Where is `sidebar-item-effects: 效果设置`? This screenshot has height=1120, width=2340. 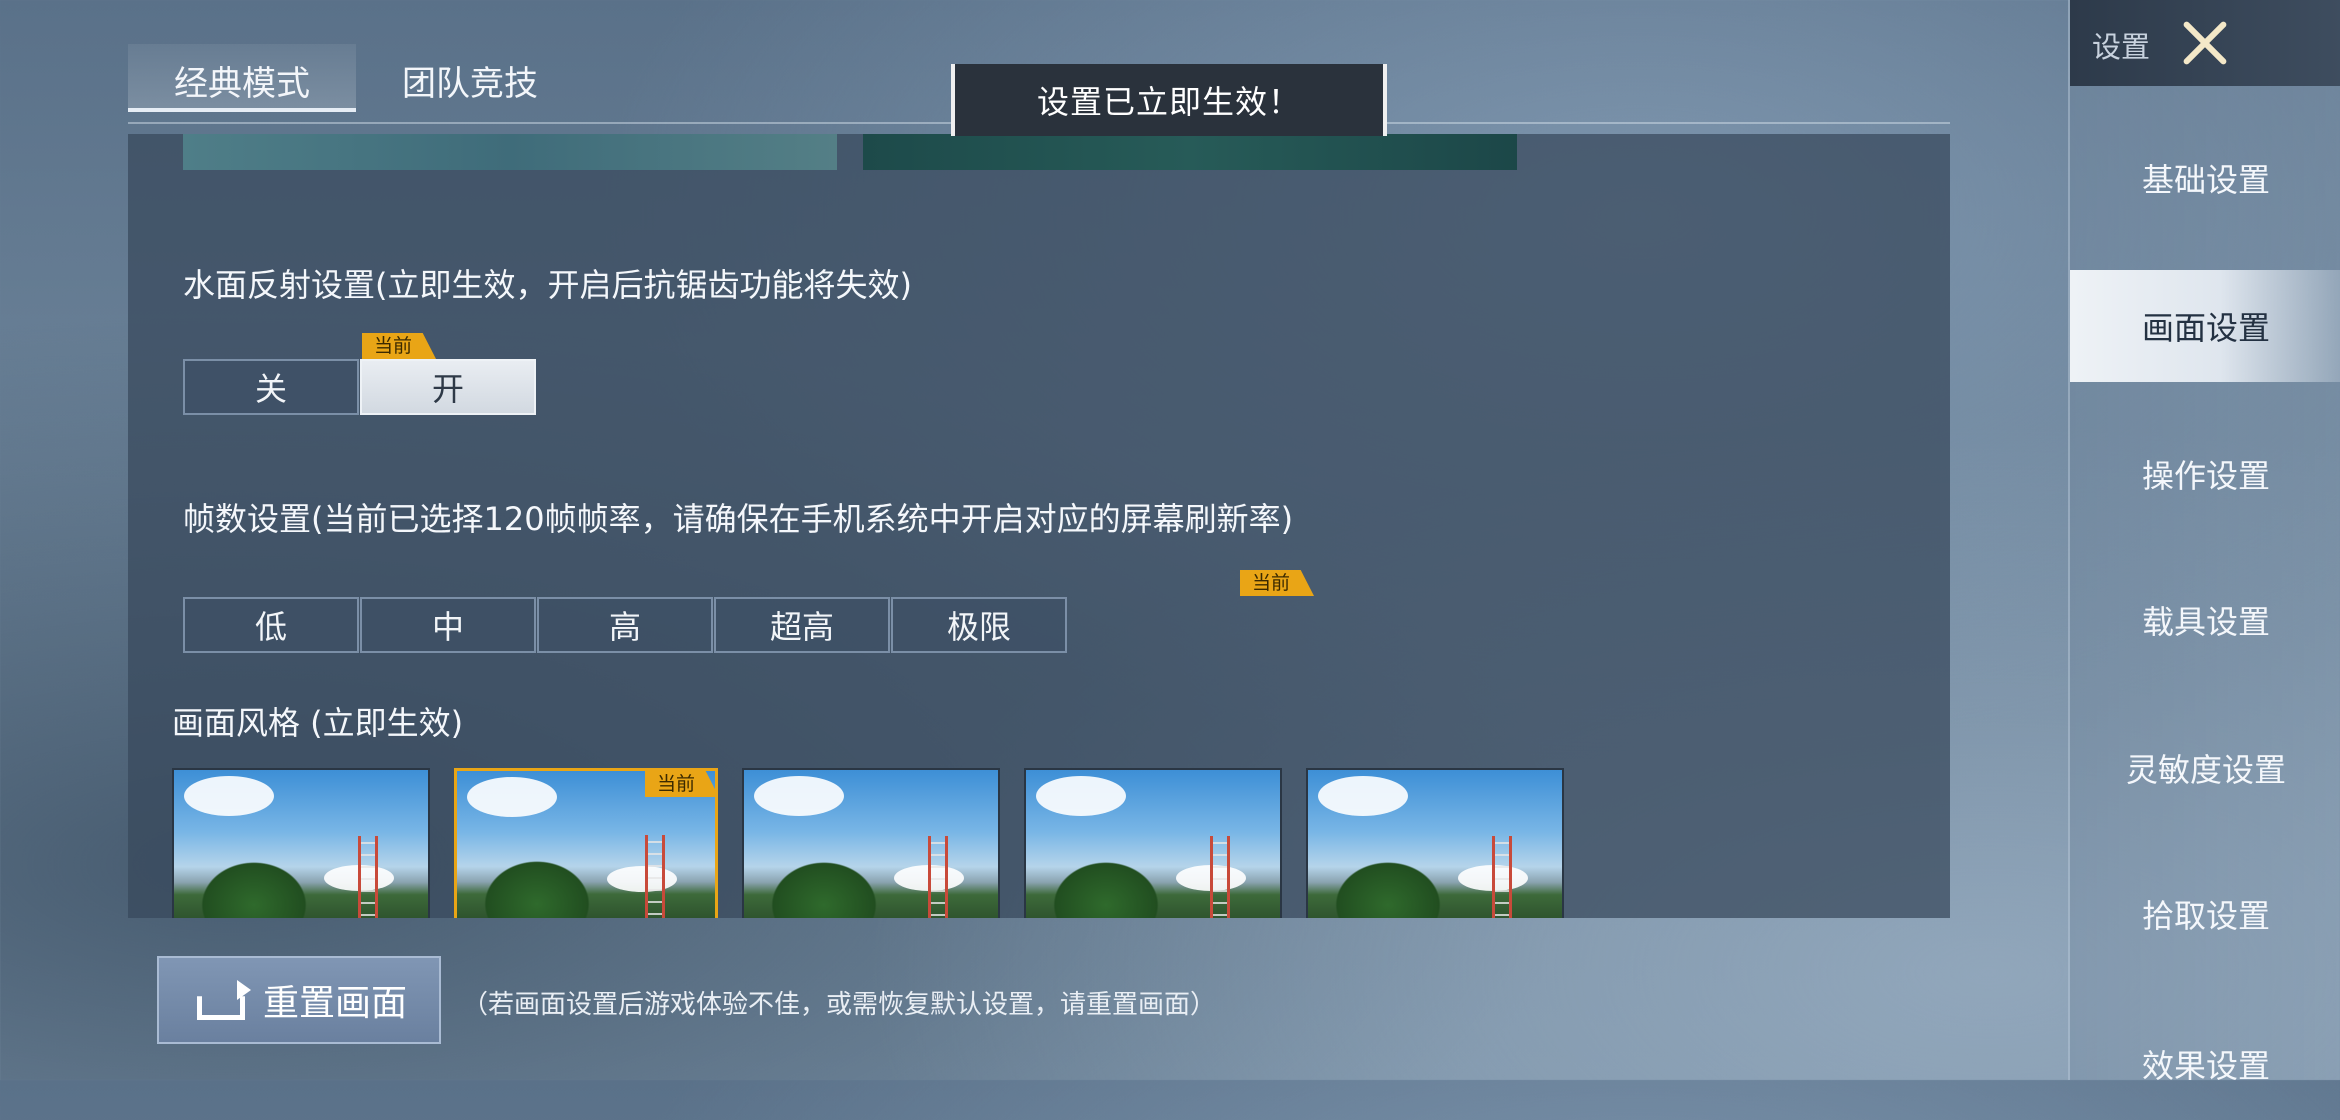 sidebar-item-effects: 效果设置 is located at coordinates (2205, 1064).